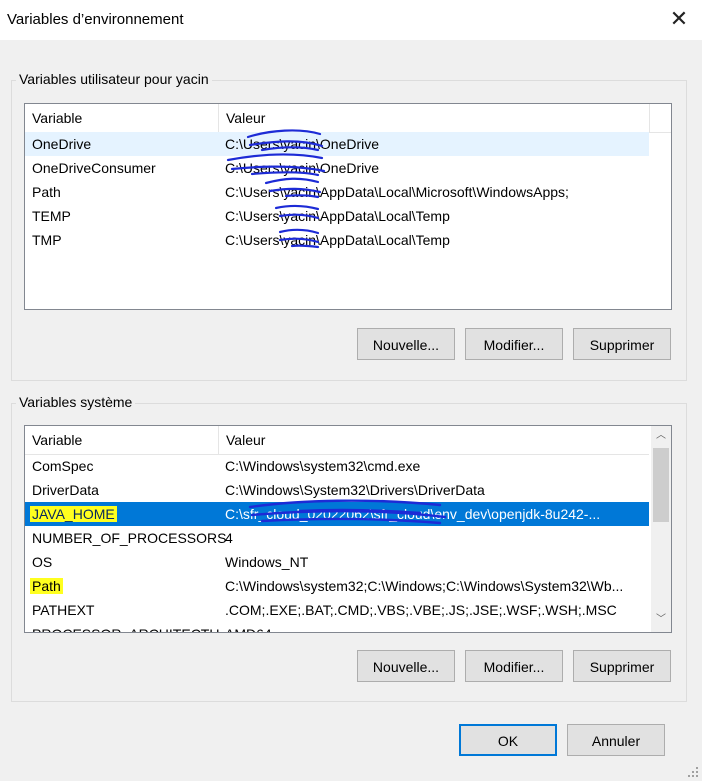 This screenshot has width=702, height=781. I want to click on table-row: OS Windows_NT, so click(337, 562).